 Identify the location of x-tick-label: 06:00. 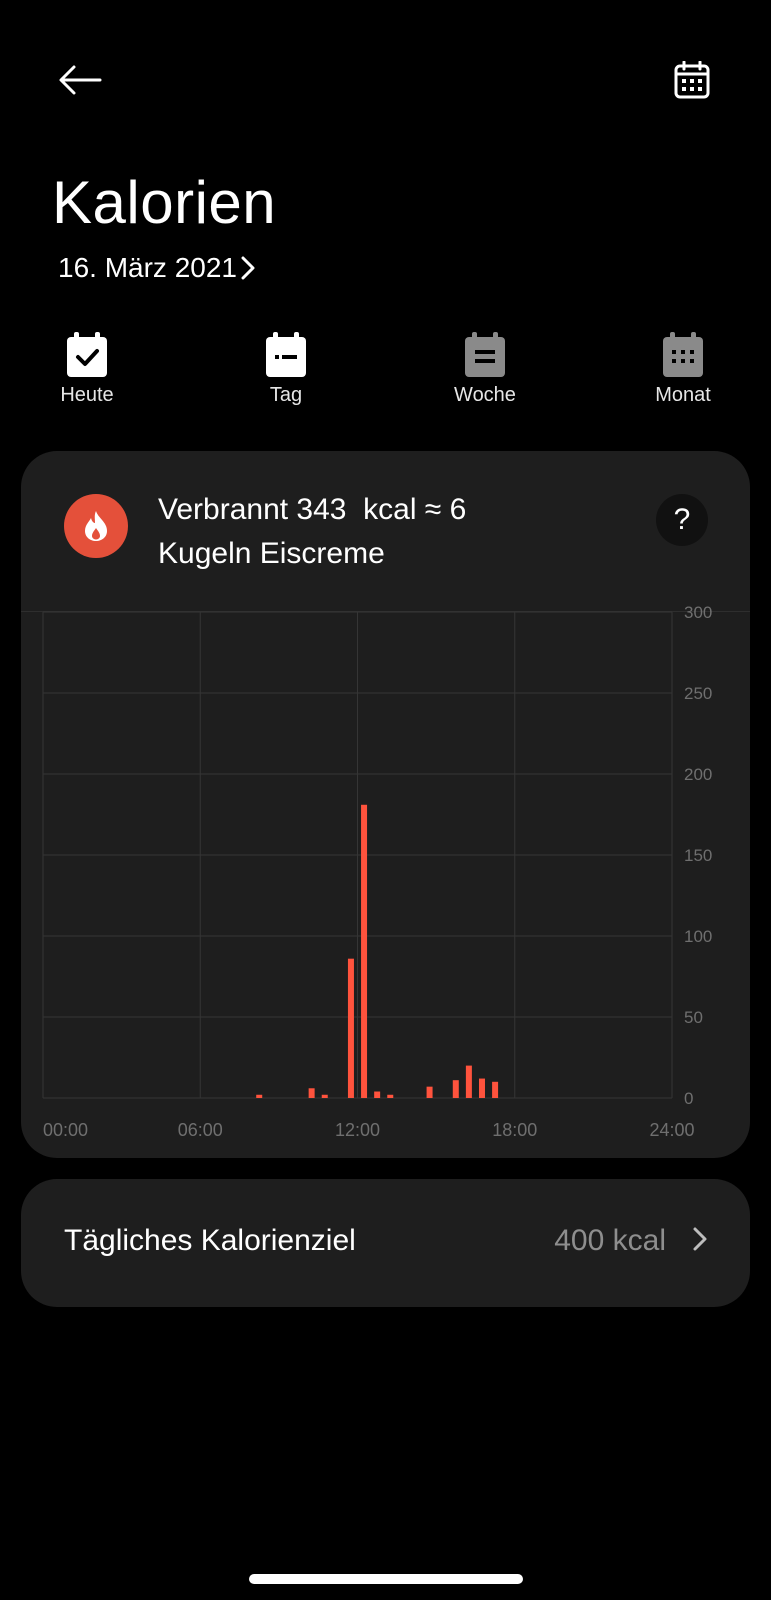
(200, 1130).